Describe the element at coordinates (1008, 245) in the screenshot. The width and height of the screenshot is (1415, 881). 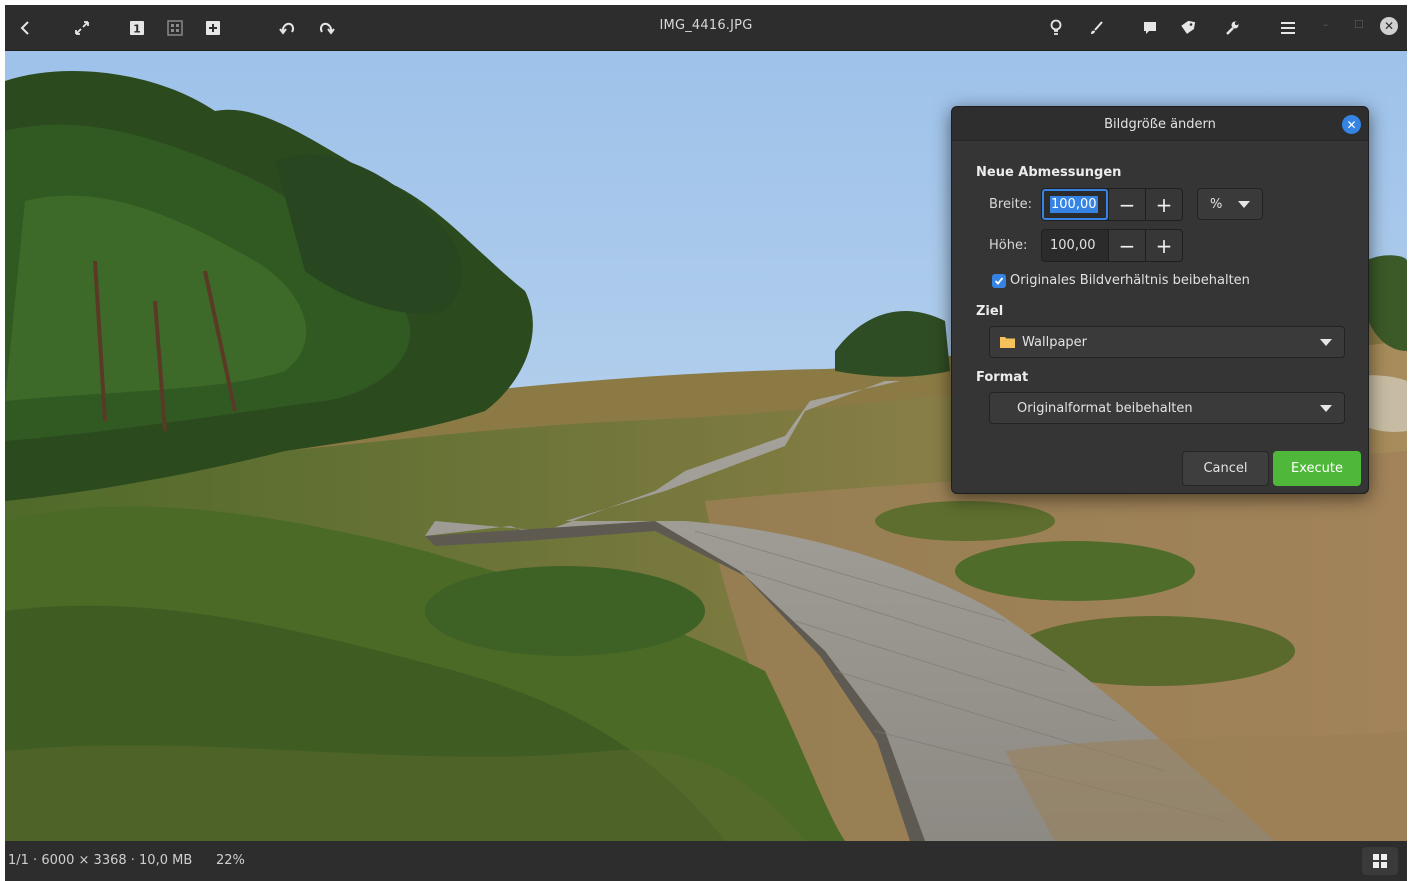
I see `height-label: Höhe:` at that location.